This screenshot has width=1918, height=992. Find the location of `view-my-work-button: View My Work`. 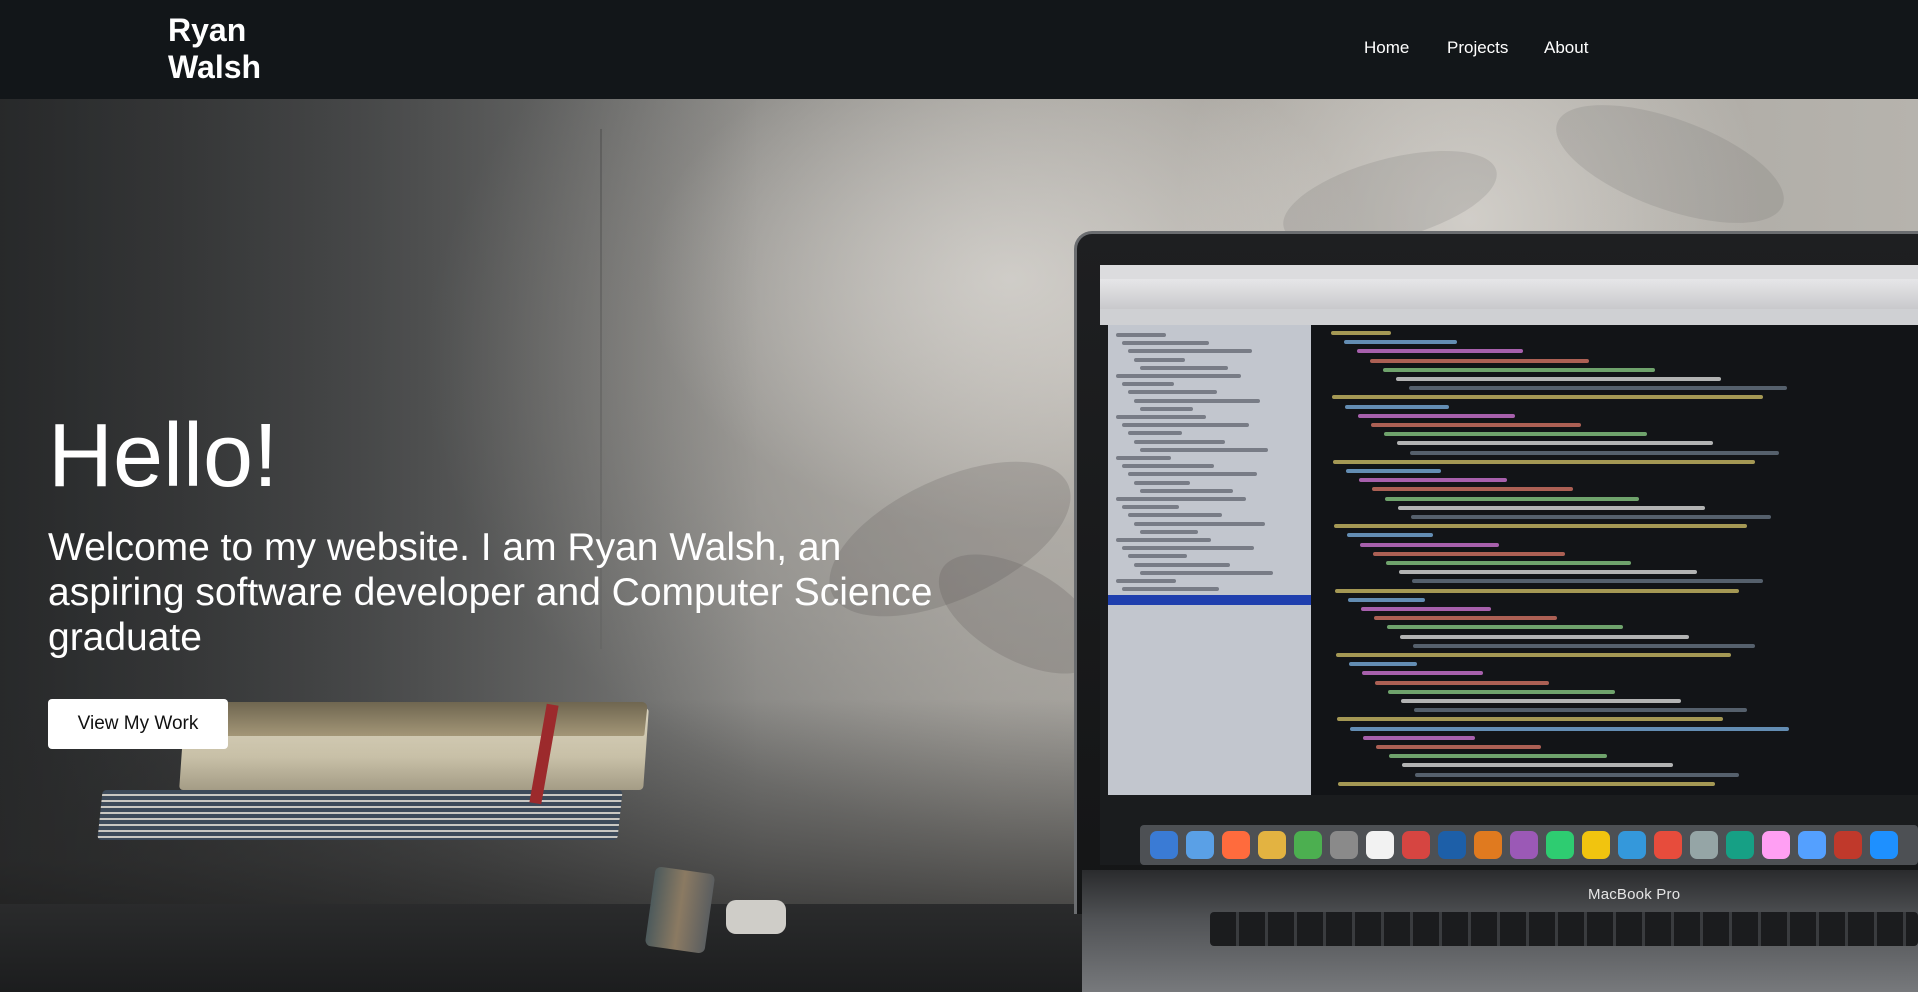

view-my-work-button: View My Work is located at coordinates (138, 724).